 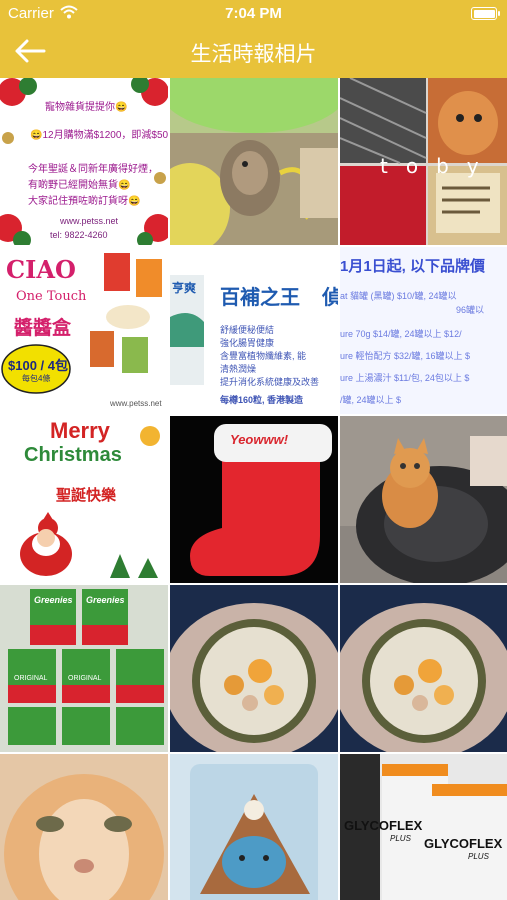 What do you see at coordinates (405, 378) in the screenshot?
I see `price-line-5: ure 上湯濃汁 $11/包, 24包以上 $` at bounding box center [405, 378].